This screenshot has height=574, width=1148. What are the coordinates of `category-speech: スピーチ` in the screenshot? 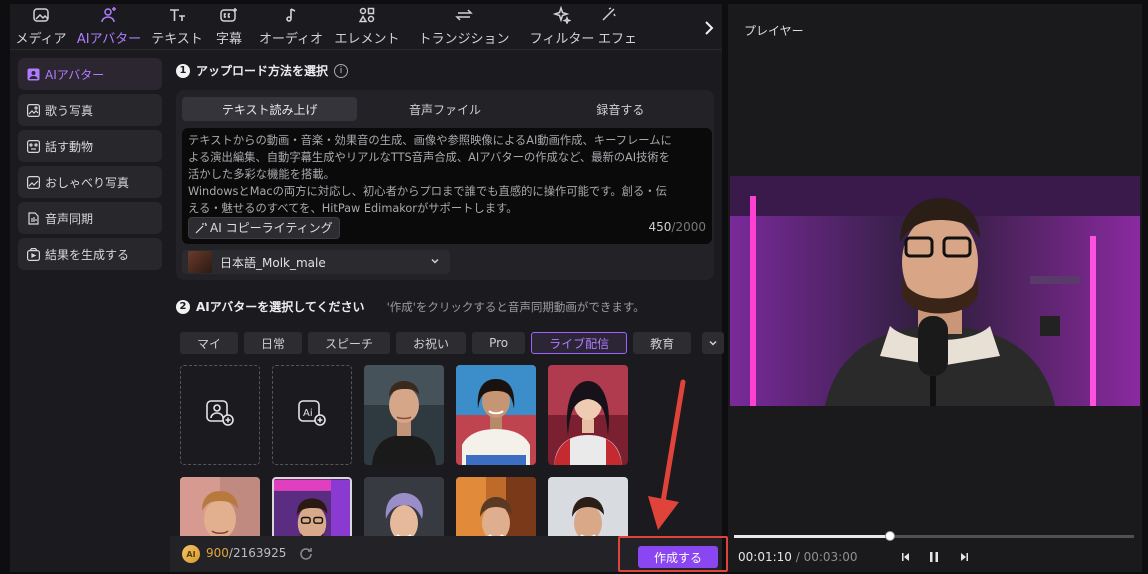 It's located at (349, 343).